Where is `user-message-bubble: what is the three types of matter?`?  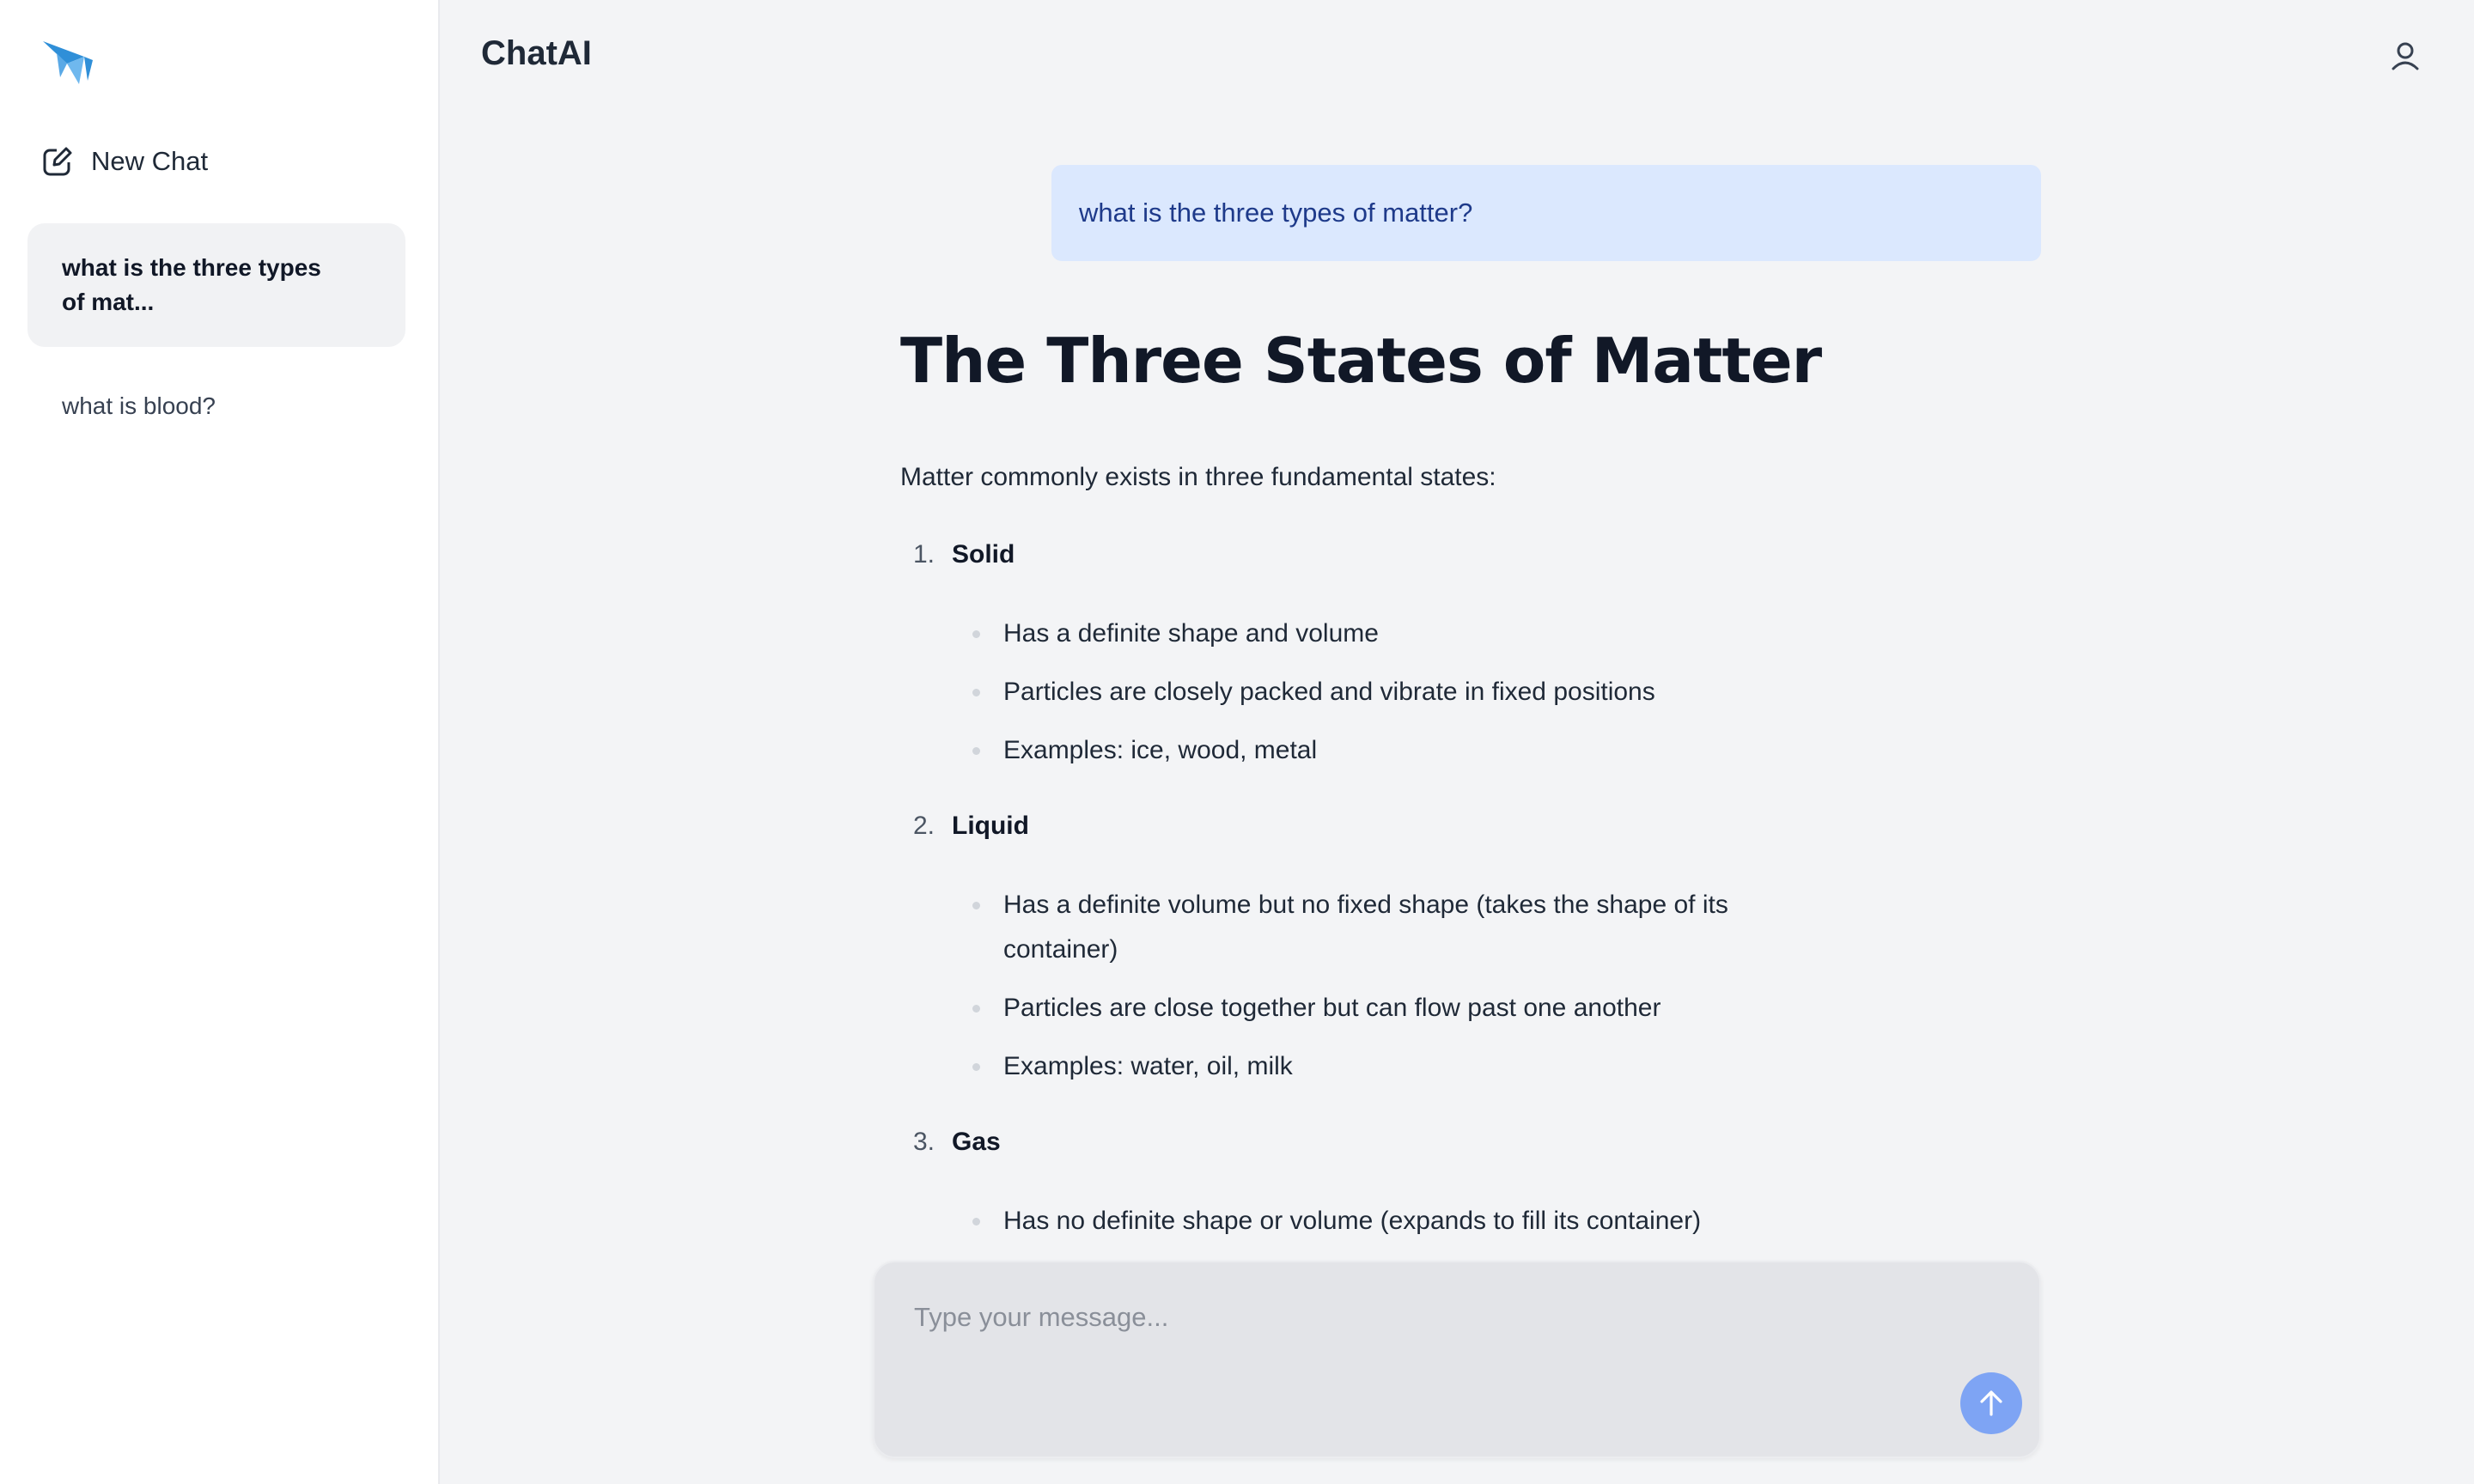 user-message-bubble: what is the three types of matter? is located at coordinates (1546, 213).